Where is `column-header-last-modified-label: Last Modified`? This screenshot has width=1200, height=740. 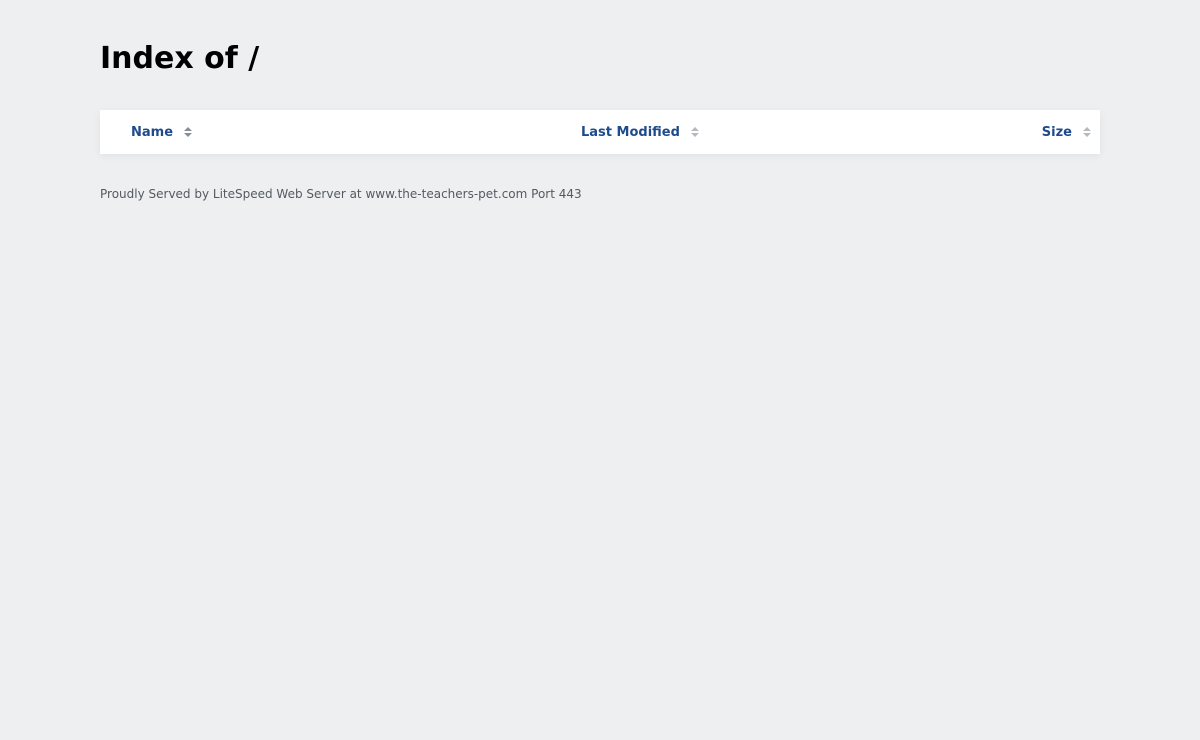 column-header-last-modified-label: Last Modified is located at coordinates (630, 132).